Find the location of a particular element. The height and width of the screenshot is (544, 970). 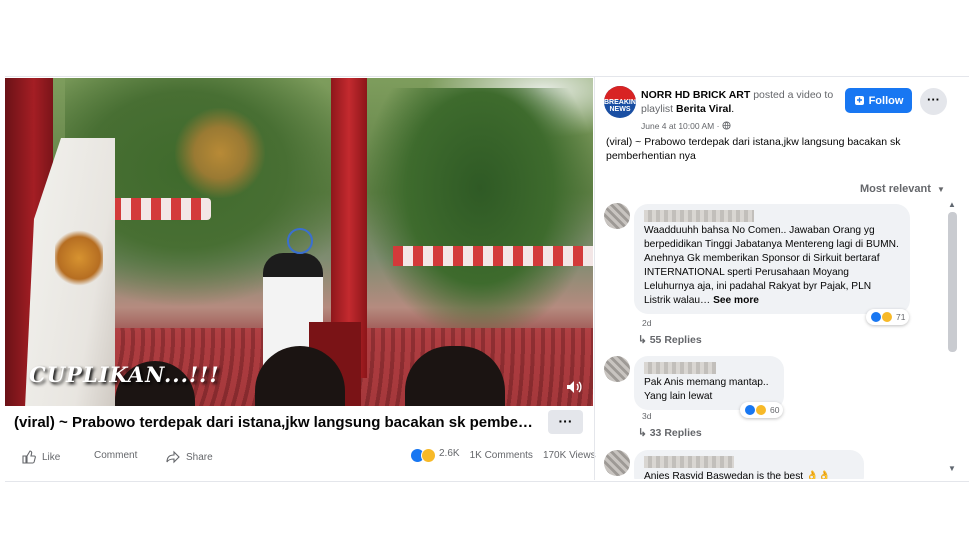

playlist-link: Berita Viral is located at coordinates (703, 109).